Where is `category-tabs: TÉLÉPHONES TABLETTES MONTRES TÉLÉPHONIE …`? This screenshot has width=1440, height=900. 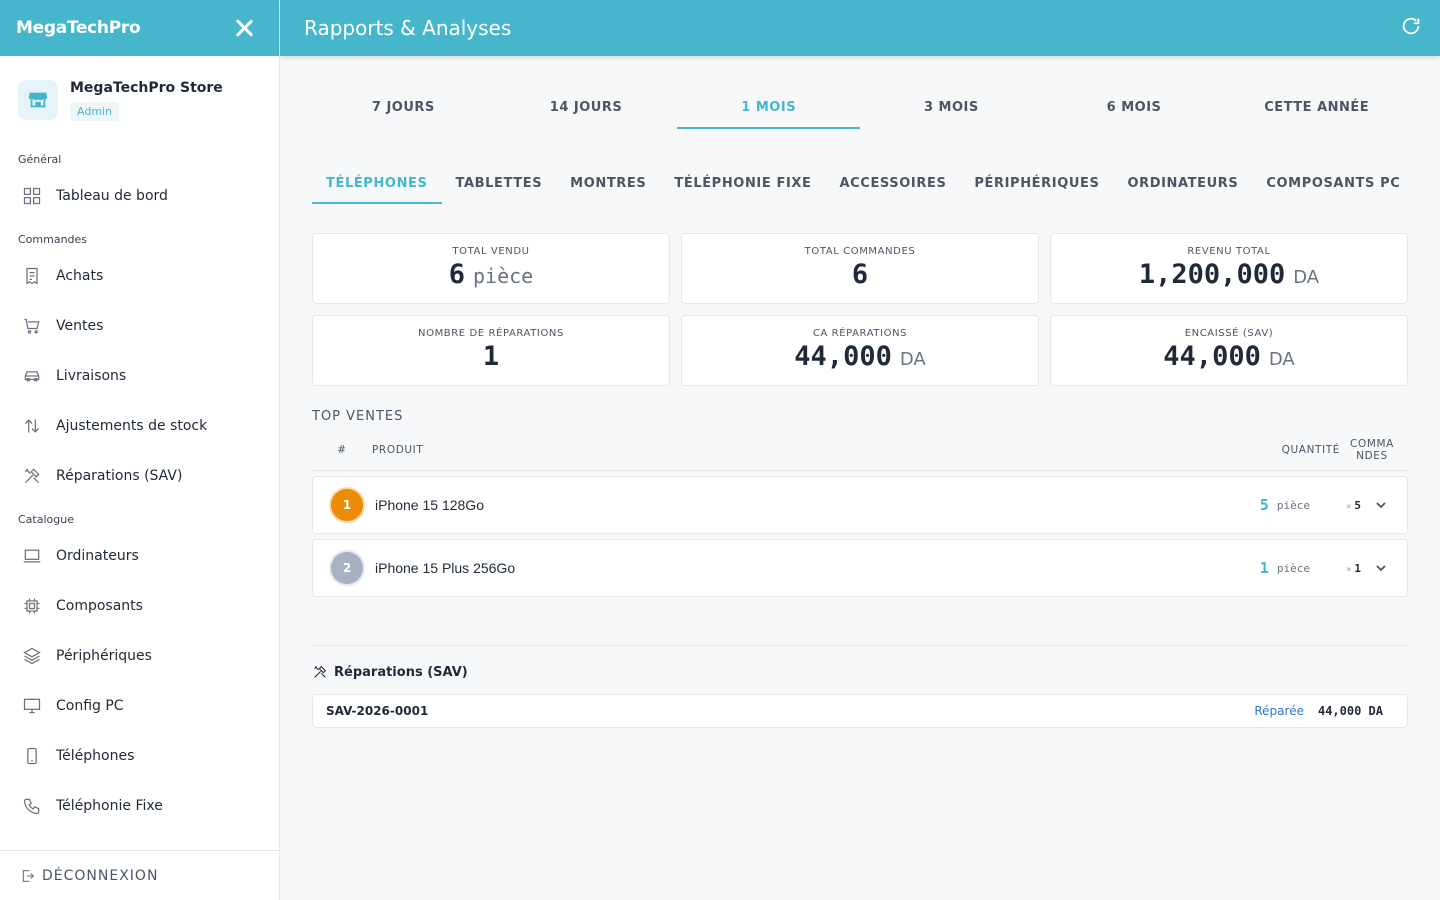
category-tabs: TÉLÉPHONES TABLETTES MONTRES TÉLÉPHONIE … is located at coordinates (860, 185).